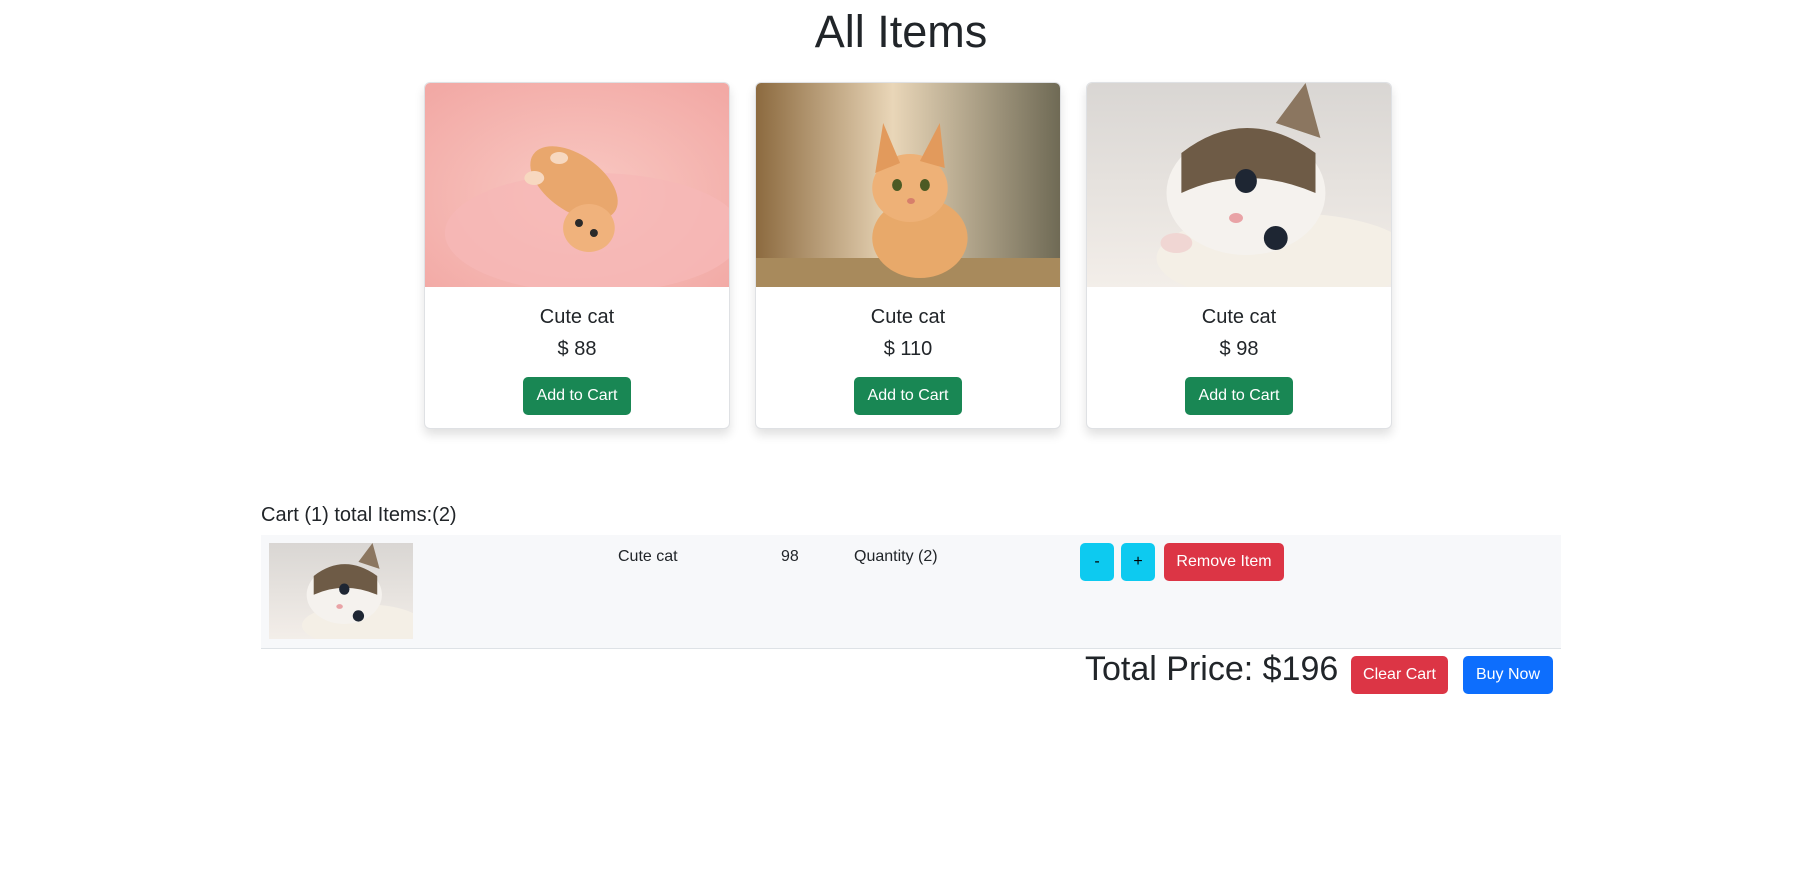 This screenshot has width=1802, height=871. What do you see at coordinates (1508, 675) in the screenshot?
I see `buy-now-button: Buy Now` at bounding box center [1508, 675].